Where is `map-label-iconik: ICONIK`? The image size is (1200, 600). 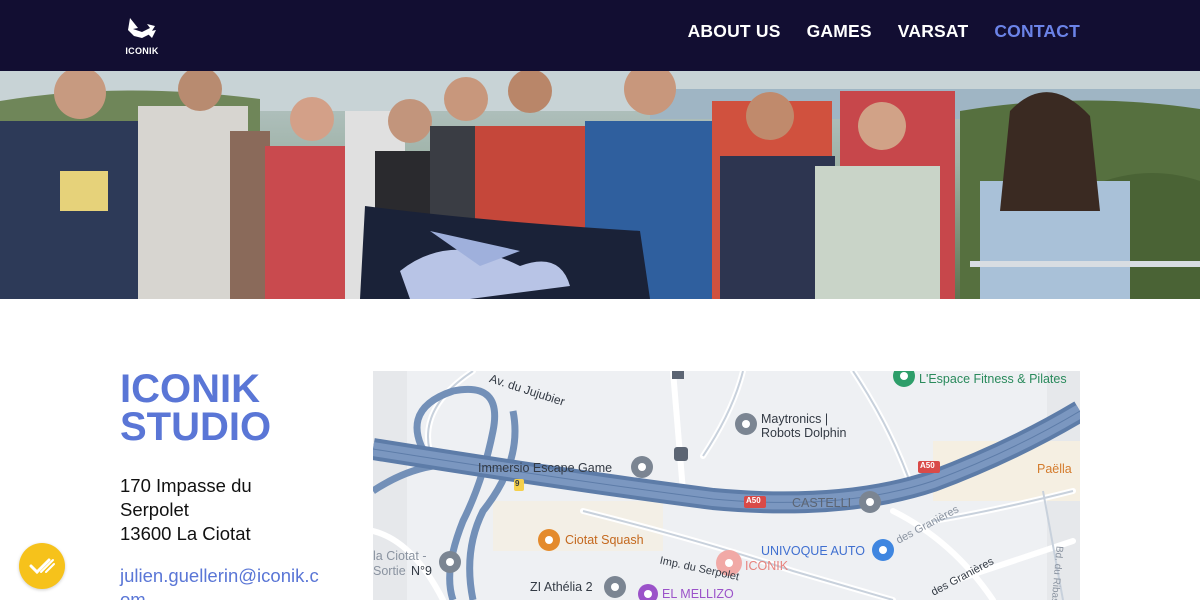
map-label-iconik: ICONIK is located at coordinates (767, 566).